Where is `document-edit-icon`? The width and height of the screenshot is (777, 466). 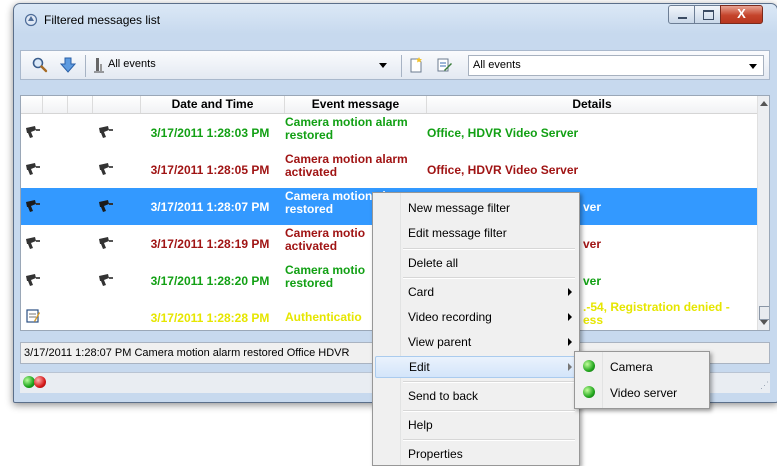
document-edit-icon is located at coordinates (33, 316).